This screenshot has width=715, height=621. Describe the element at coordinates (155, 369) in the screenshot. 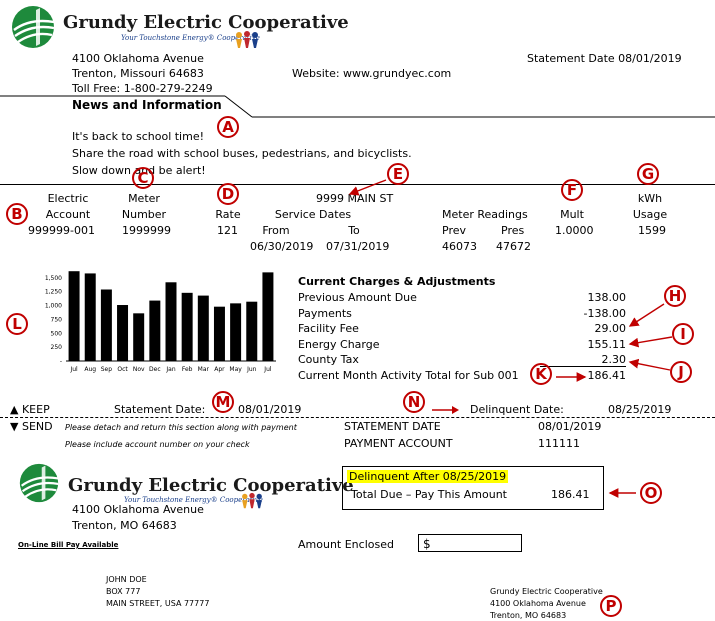

I see `chart-x-tick-label: Dec` at that location.